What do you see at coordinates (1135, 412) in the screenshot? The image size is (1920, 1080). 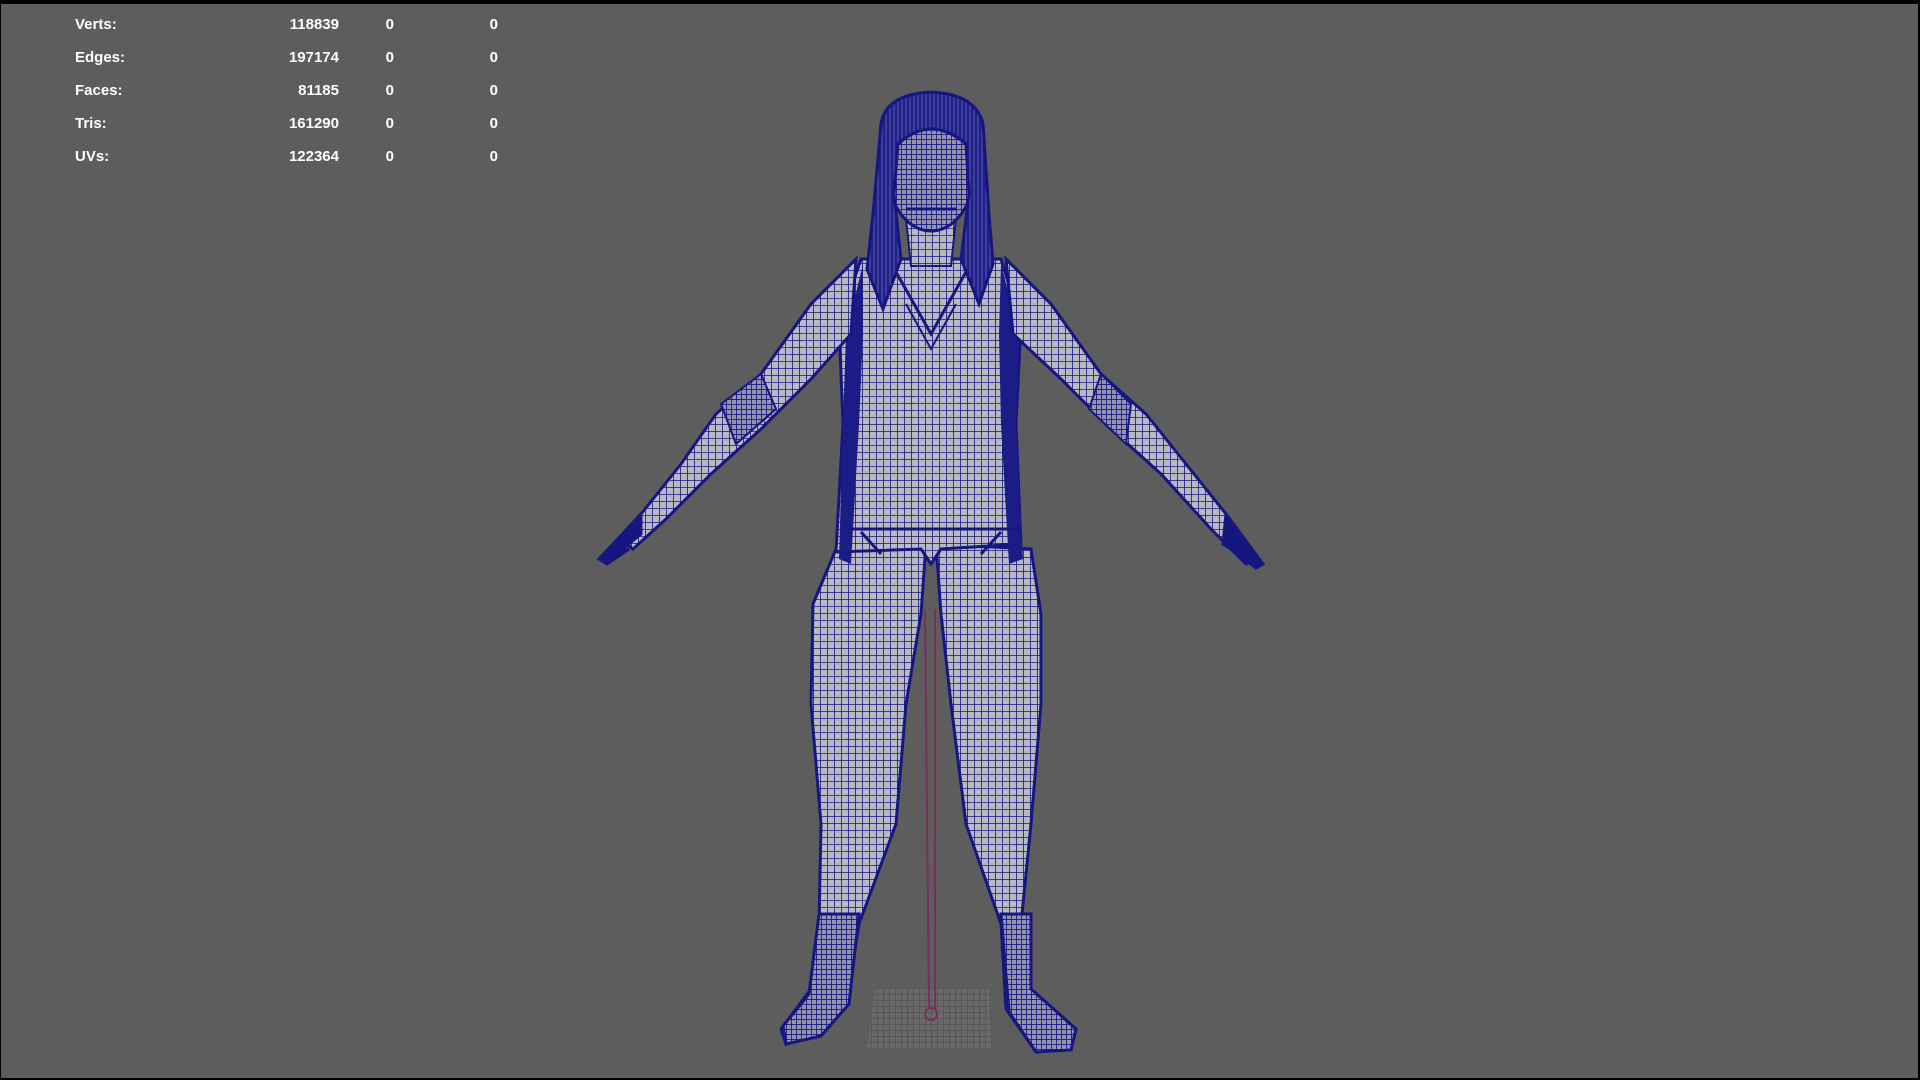 I see `right-arm-mesh` at bounding box center [1135, 412].